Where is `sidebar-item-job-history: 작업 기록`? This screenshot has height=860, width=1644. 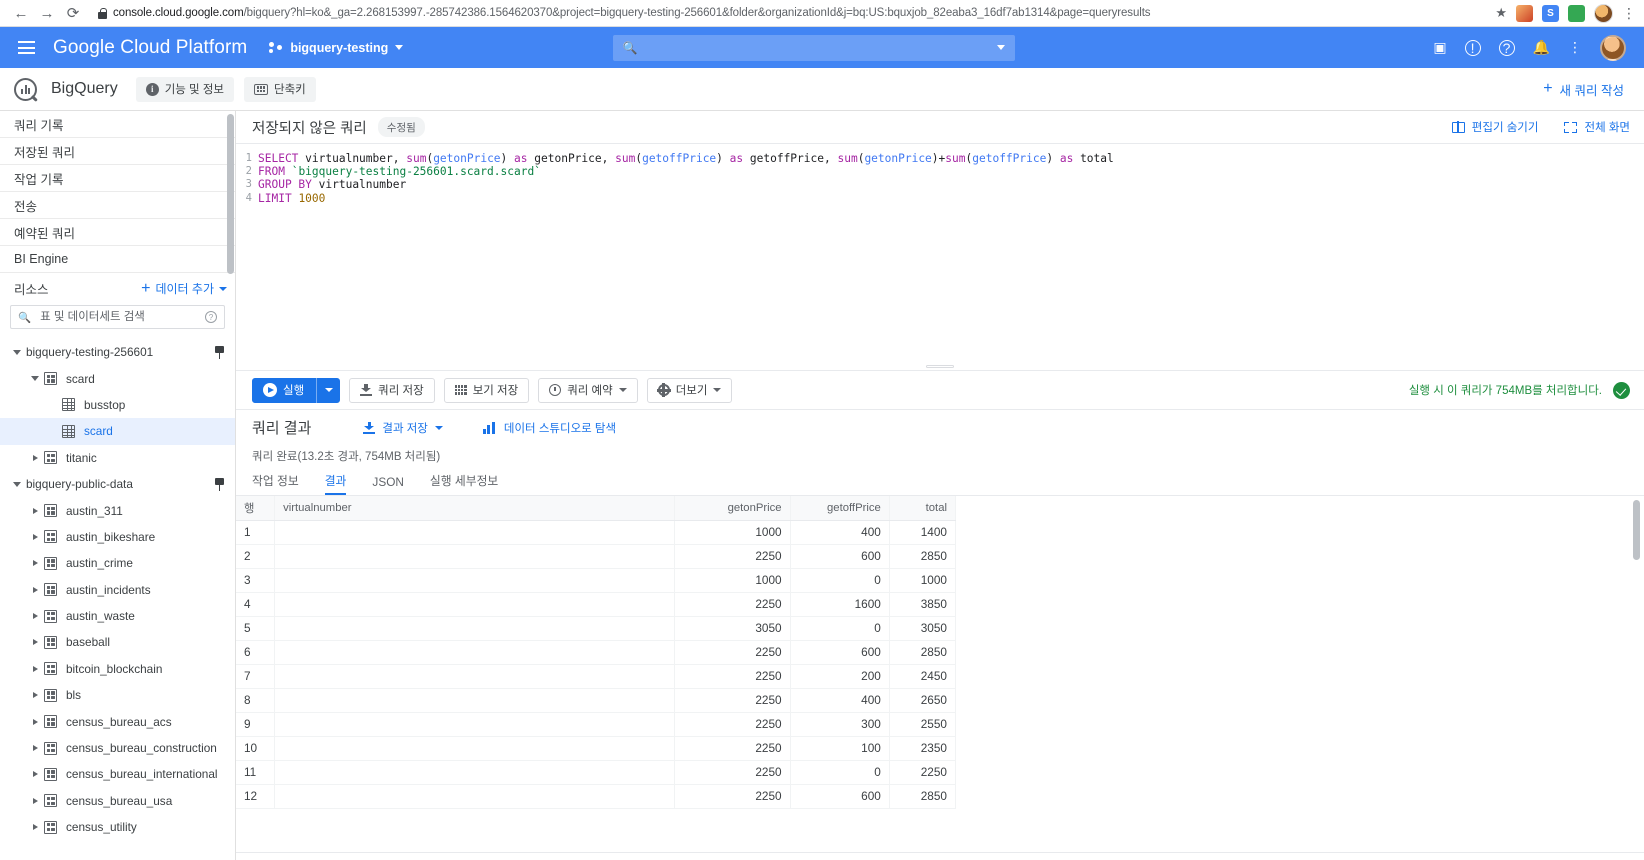 sidebar-item-job-history: 작업 기록 is located at coordinates (117, 178).